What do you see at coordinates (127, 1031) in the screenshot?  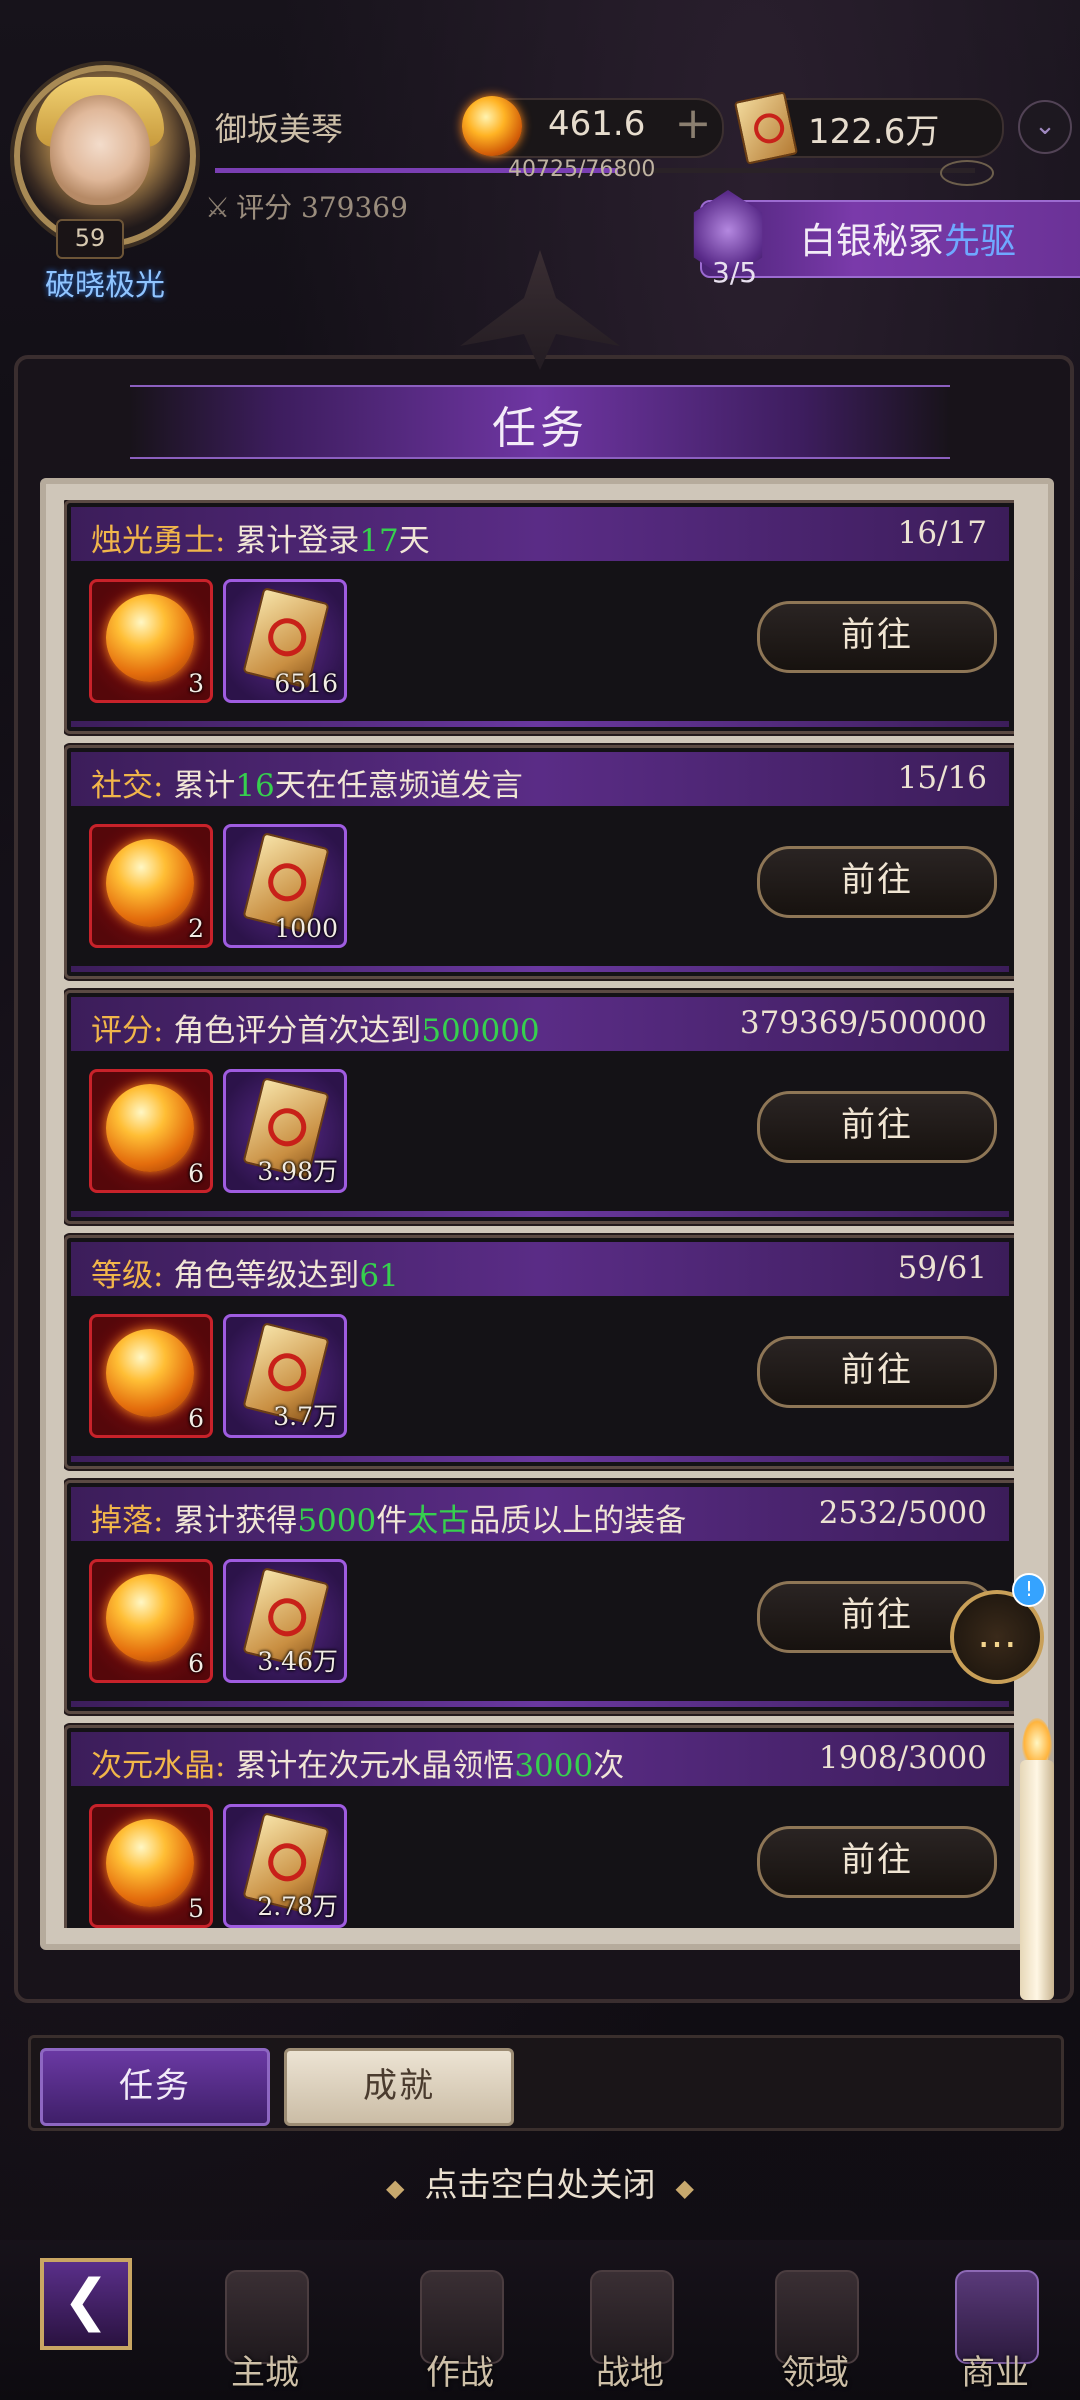 I see `task-category: 评分:` at bounding box center [127, 1031].